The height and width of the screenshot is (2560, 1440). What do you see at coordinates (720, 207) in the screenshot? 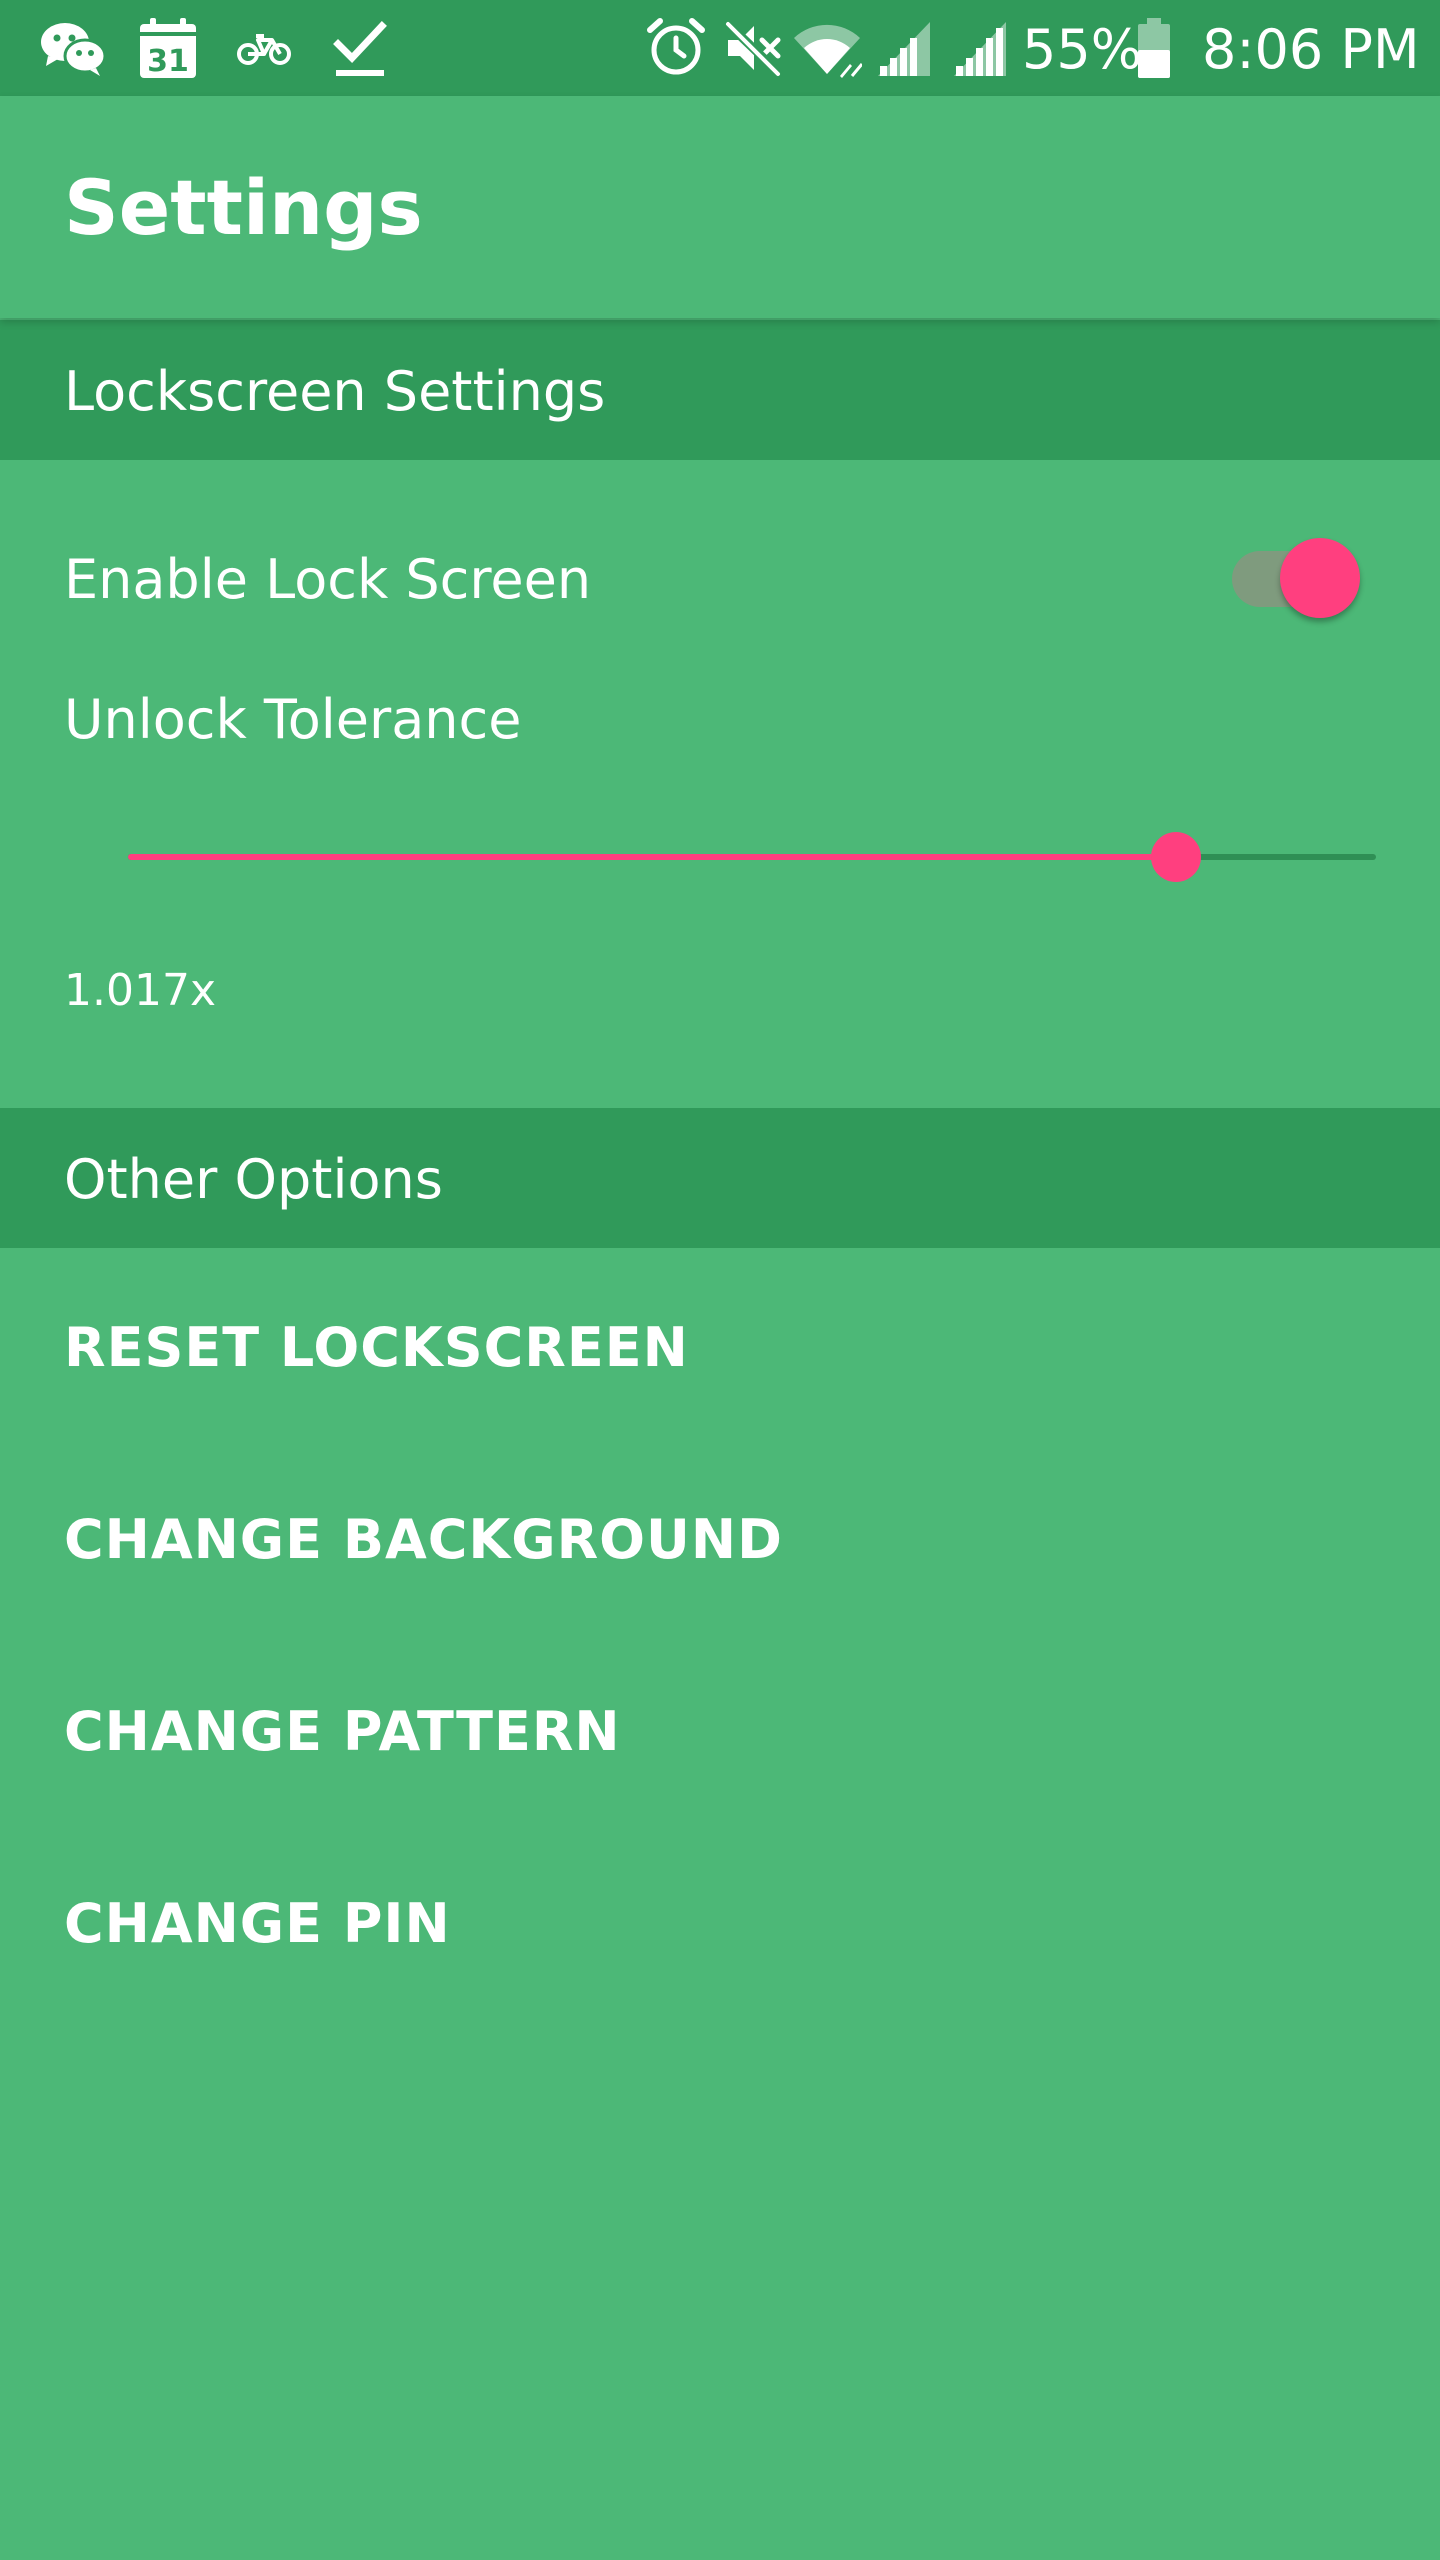
I see `app-bar: Settings` at bounding box center [720, 207].